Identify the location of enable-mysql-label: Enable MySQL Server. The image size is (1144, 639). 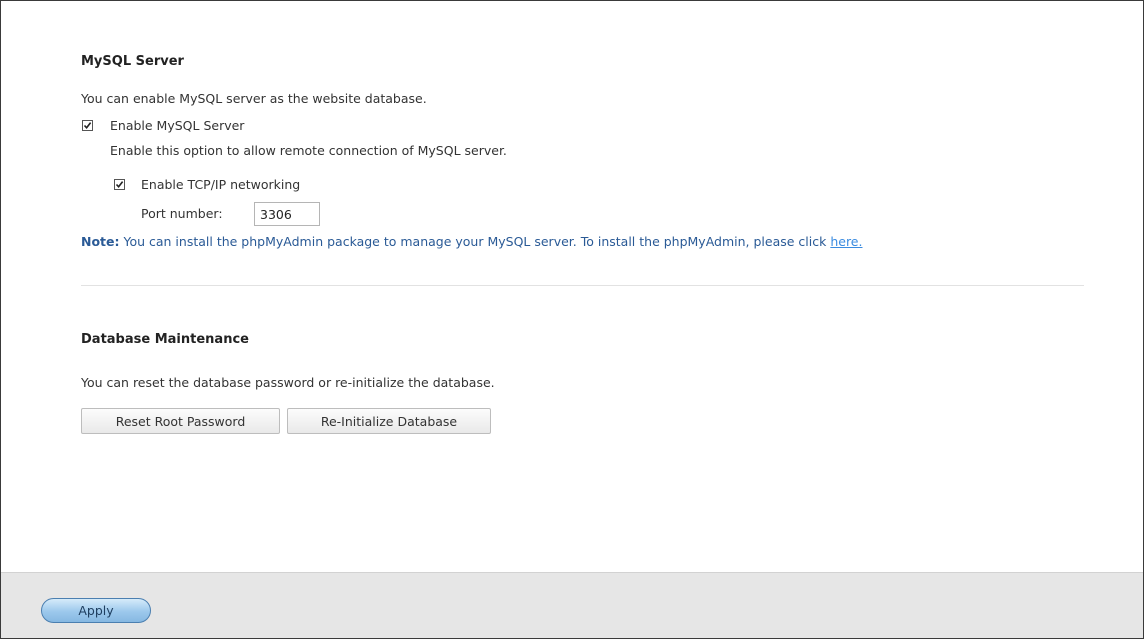
(177, 125).